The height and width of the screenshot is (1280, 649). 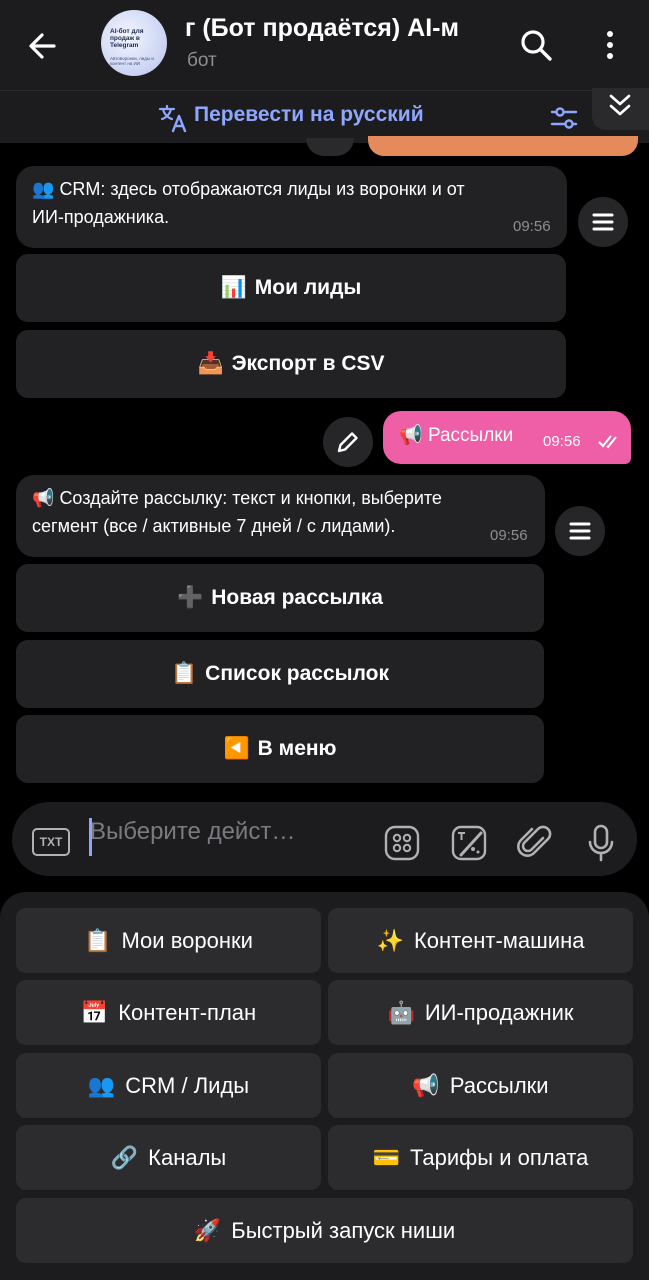 What do you see at coordinates (601, 845) in the screenshot?
I see `mic-icon` at bounding box center [601, 845].